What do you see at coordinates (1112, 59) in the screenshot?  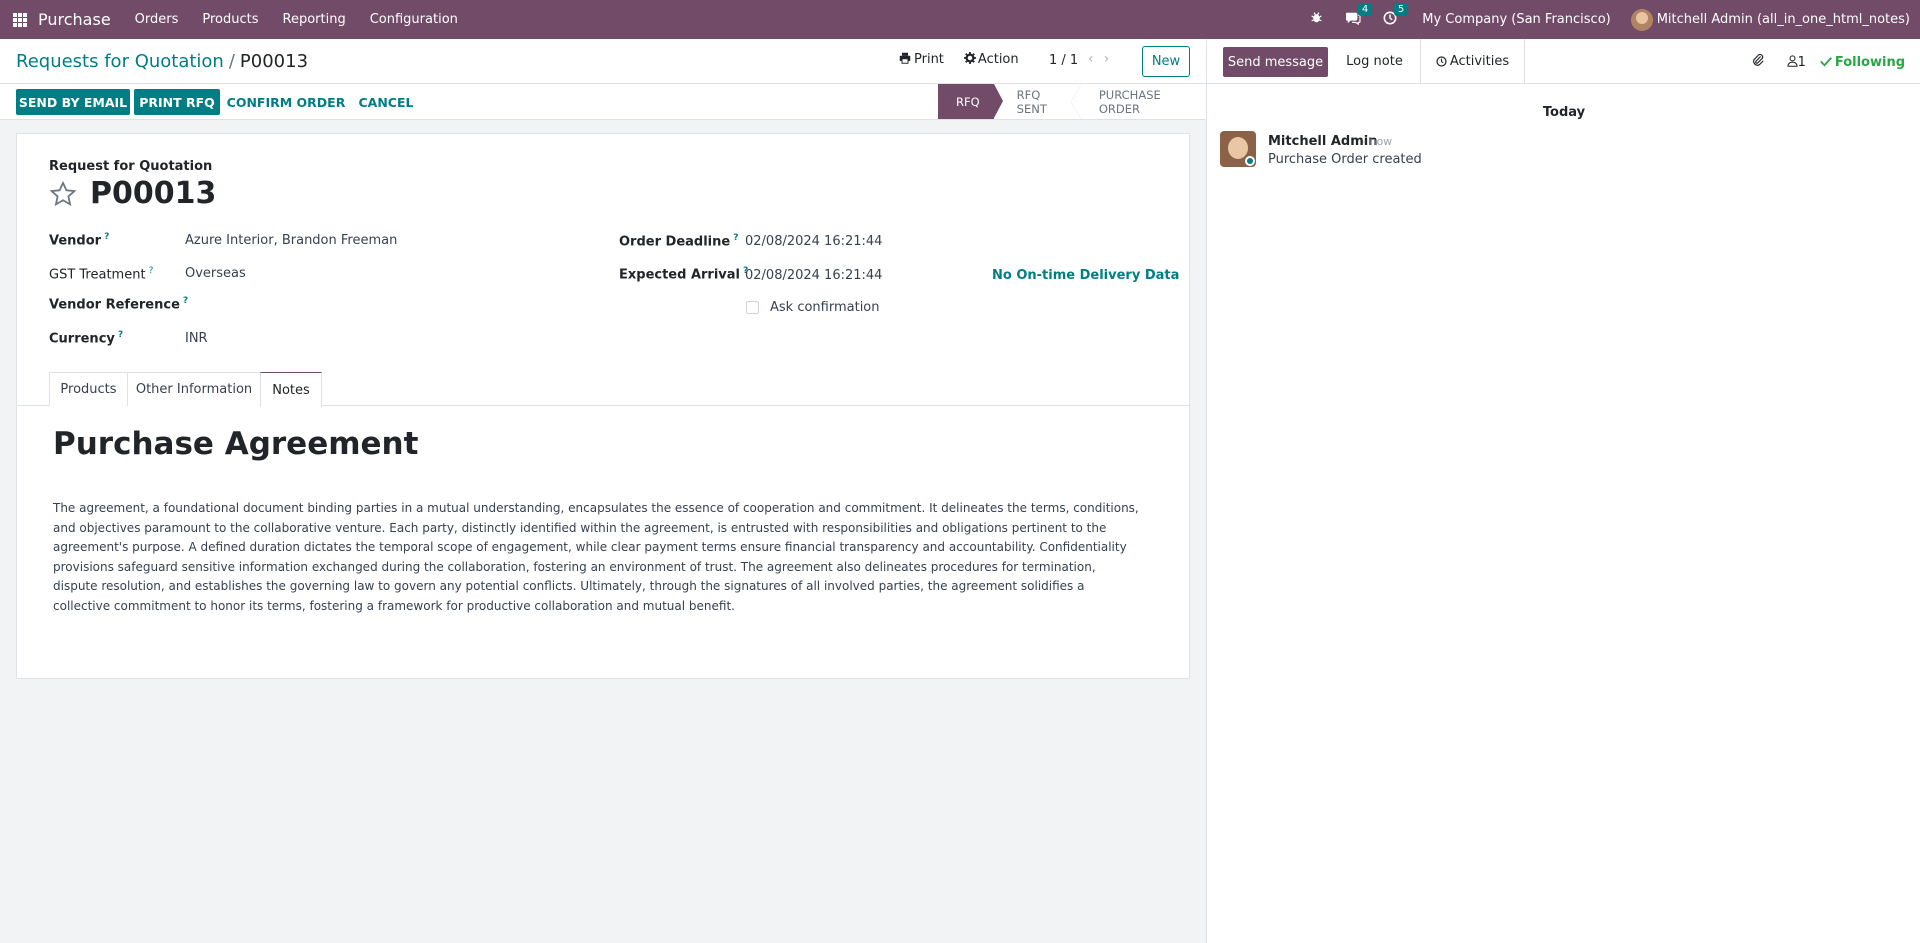 I see `chevron-right-icon: ›` at bounding box center [1112, 59].